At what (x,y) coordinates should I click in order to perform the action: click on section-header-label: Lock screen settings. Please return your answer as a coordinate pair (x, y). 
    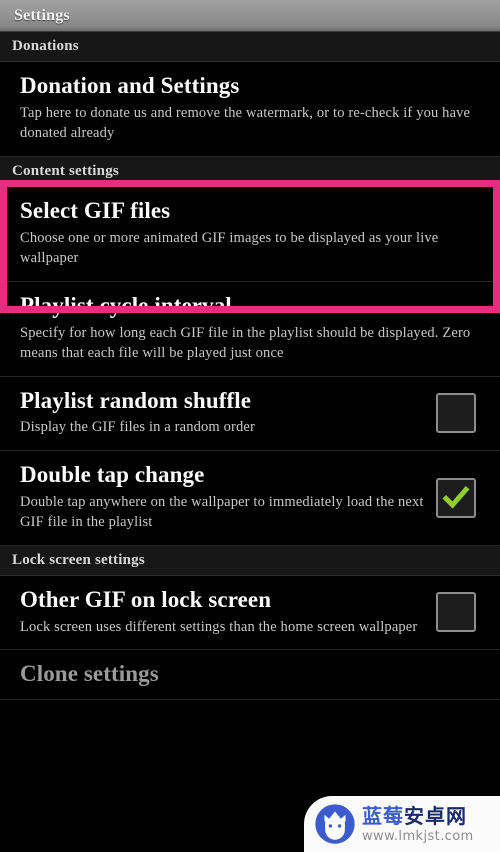
    Looking at the image, I should click on (78, 559).